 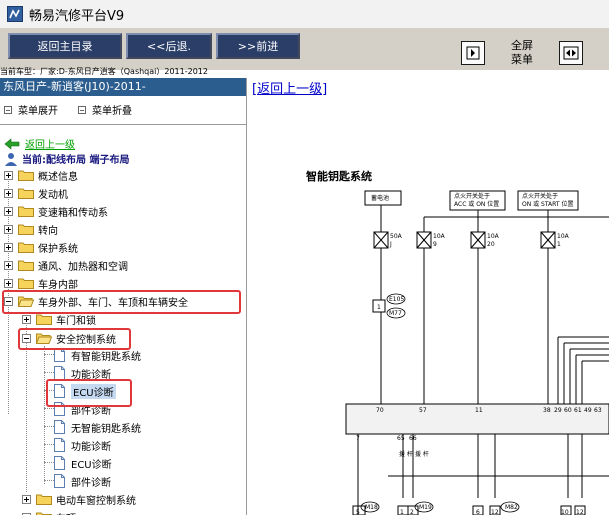 I want to click on tree-item-steering: 转向, so click(x=31, y=229).